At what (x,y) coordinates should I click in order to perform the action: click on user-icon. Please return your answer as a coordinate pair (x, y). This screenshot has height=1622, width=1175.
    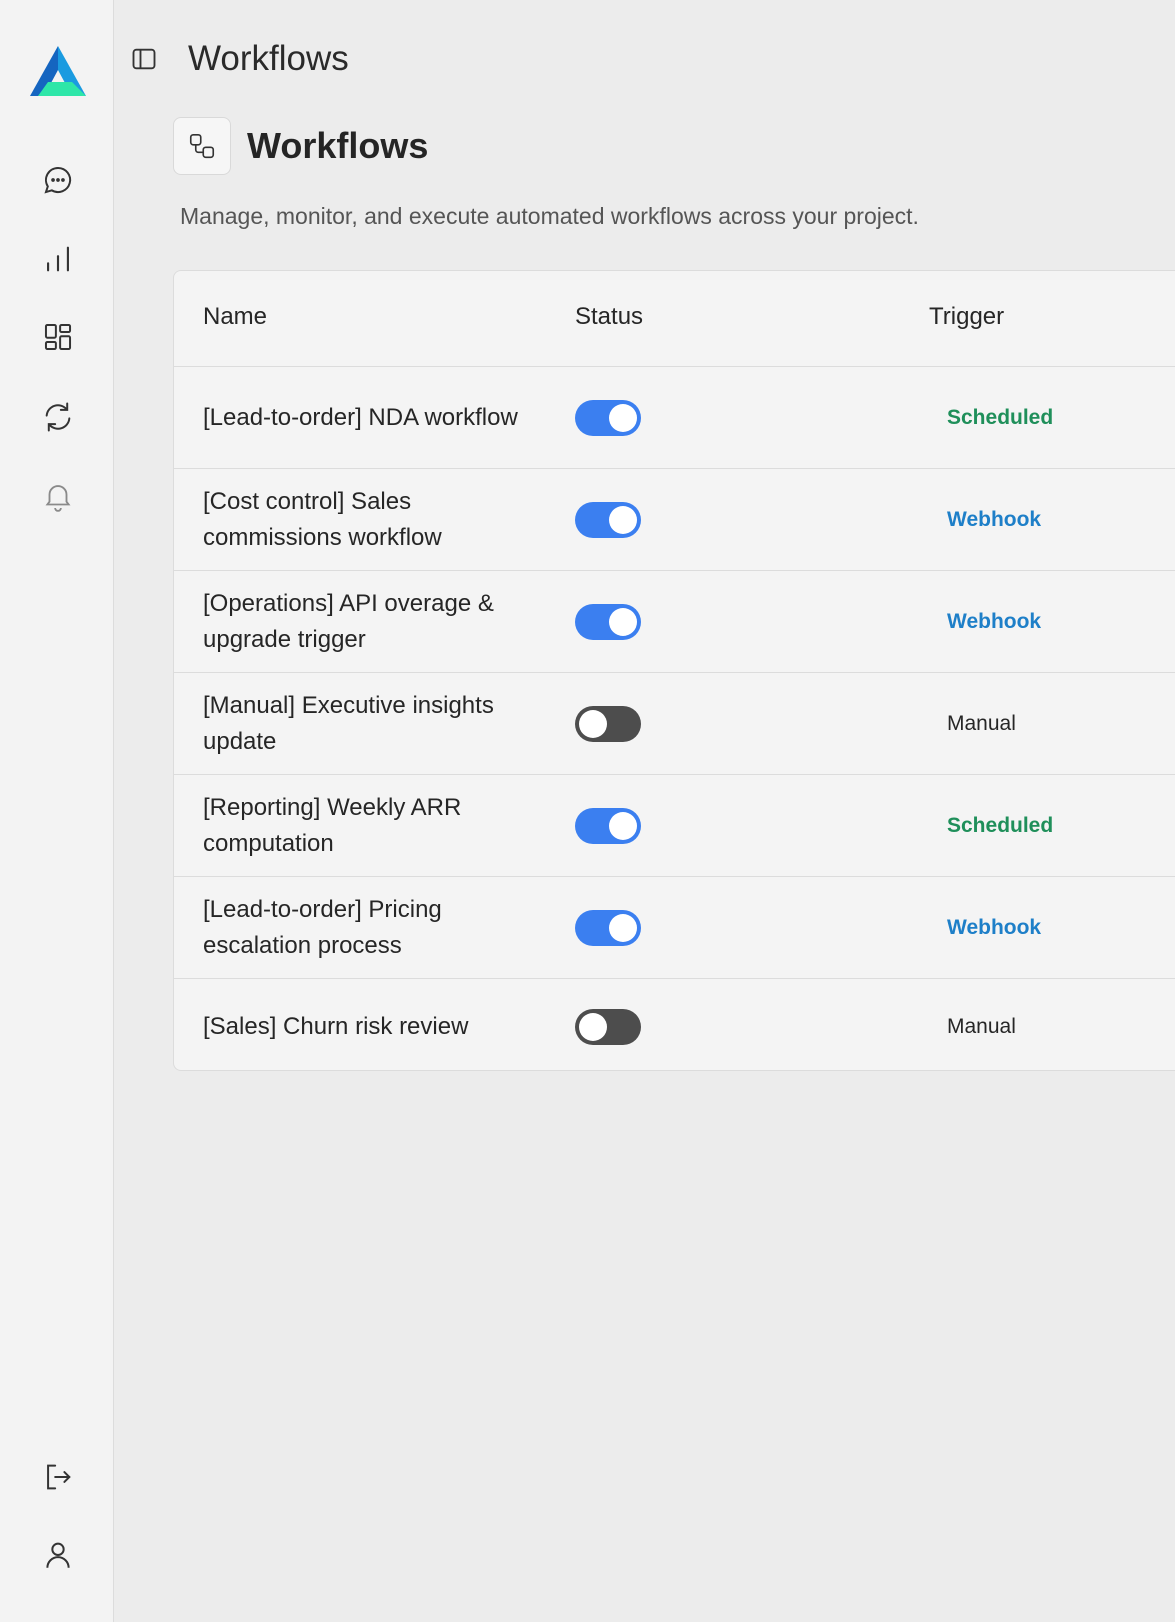
    Looking at the image, I should click on (58, 1555).